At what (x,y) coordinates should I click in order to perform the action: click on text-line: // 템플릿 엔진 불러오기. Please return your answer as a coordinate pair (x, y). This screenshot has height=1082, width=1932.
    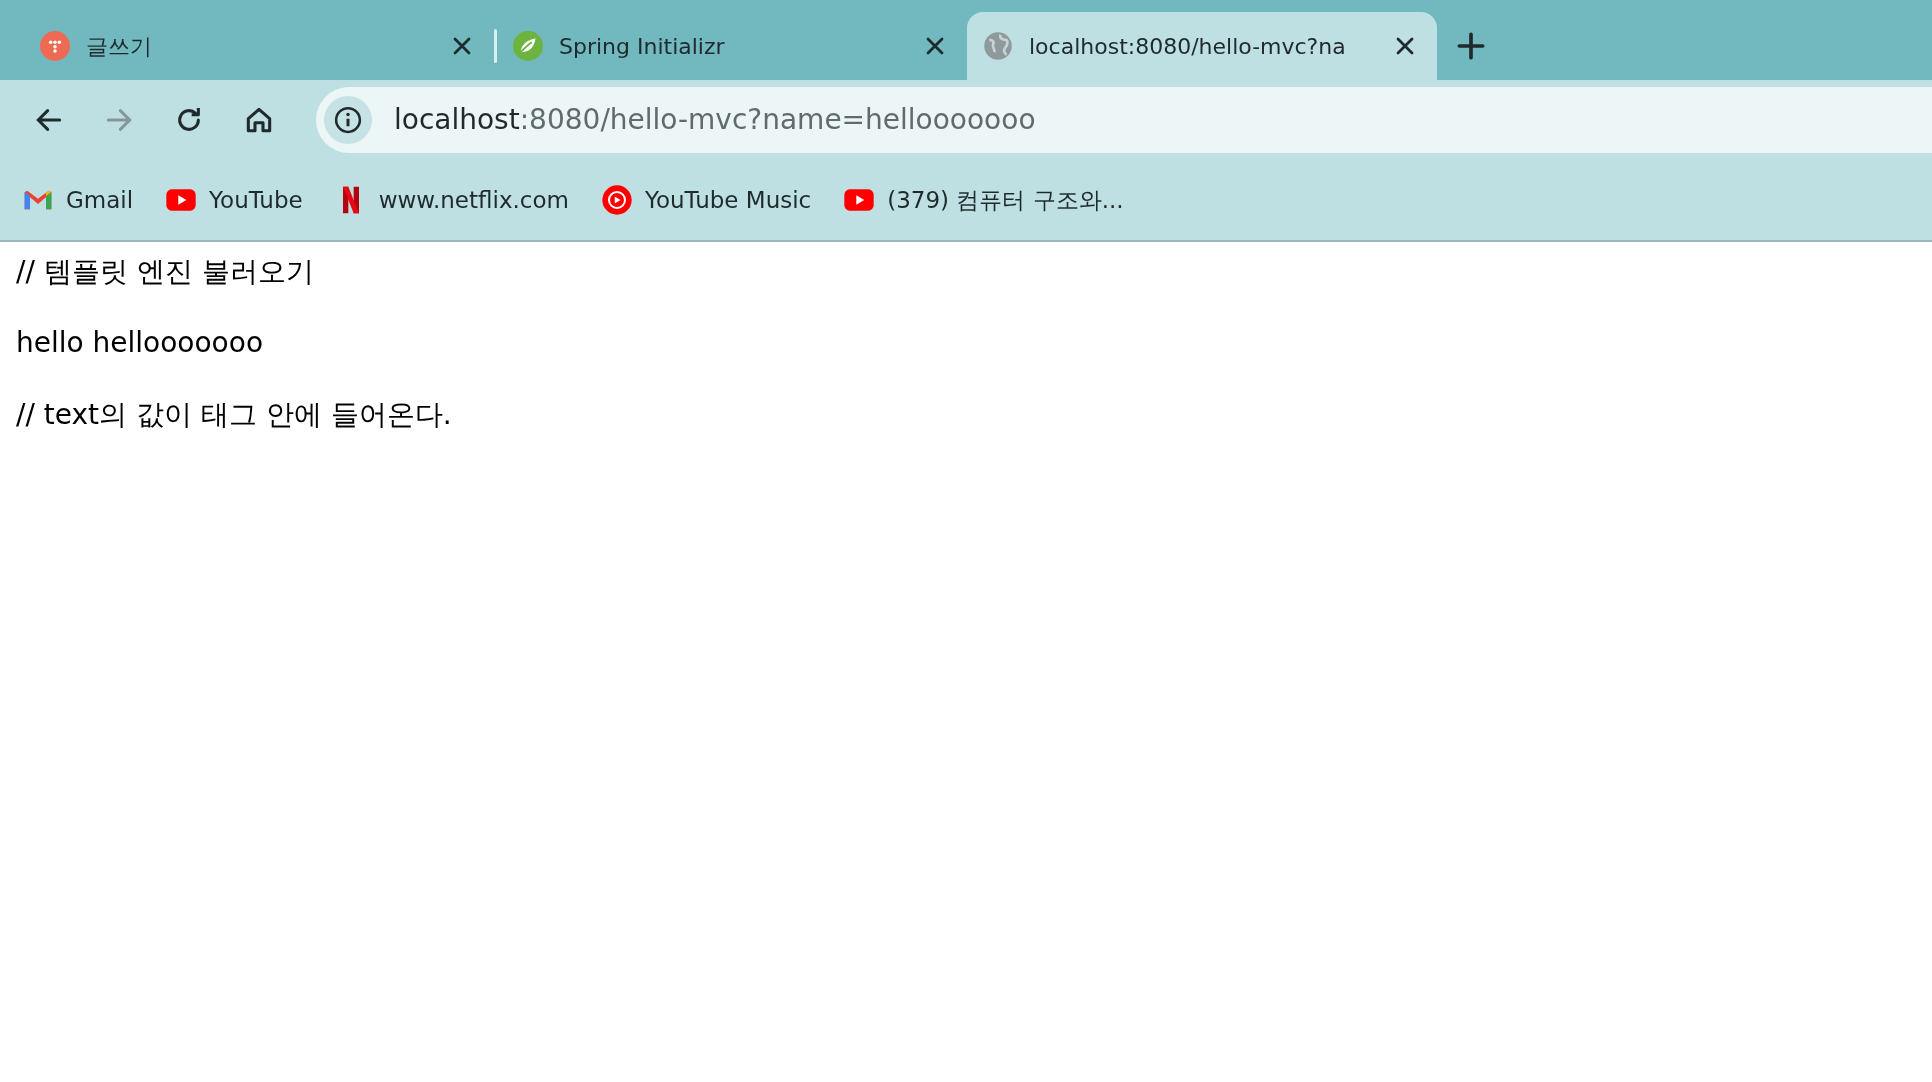
    Looking at the image, I should click on (165, 272).